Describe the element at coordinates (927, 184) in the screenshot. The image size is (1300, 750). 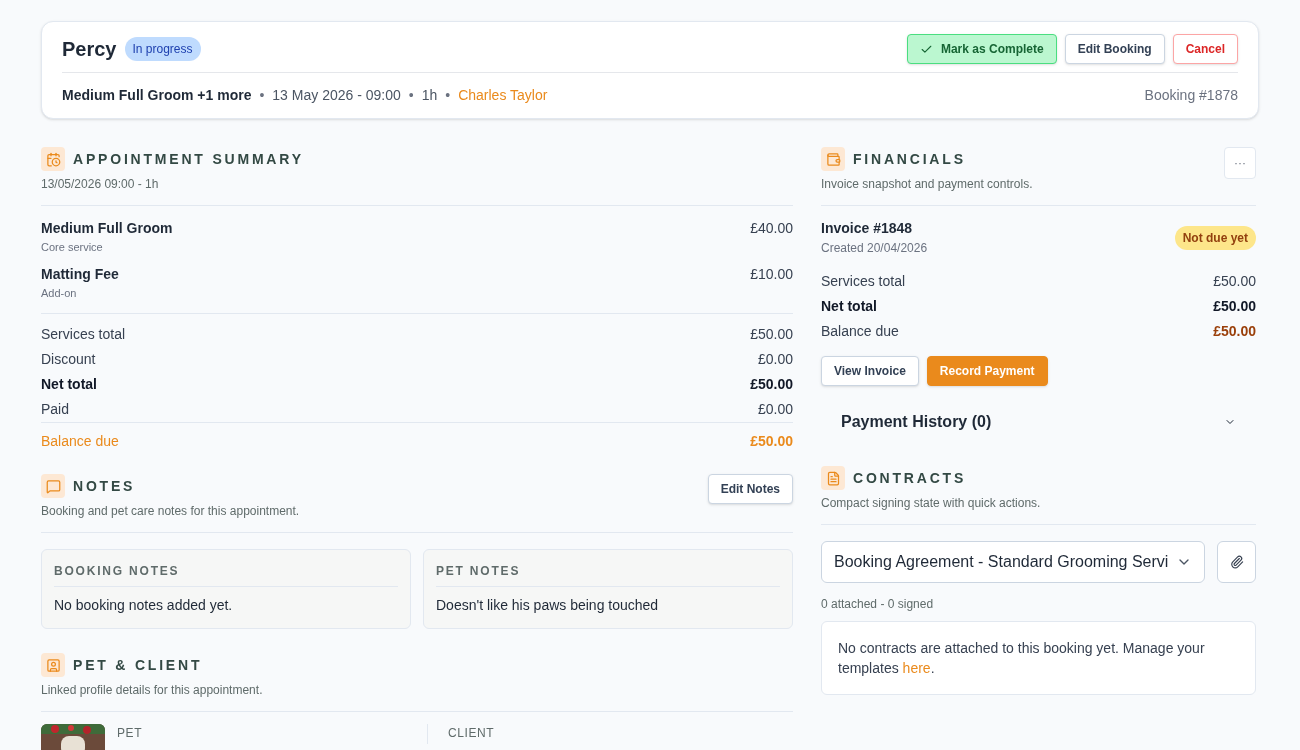
I see `section-subtitle: Invoice snapshot and payment controls.` at that location.